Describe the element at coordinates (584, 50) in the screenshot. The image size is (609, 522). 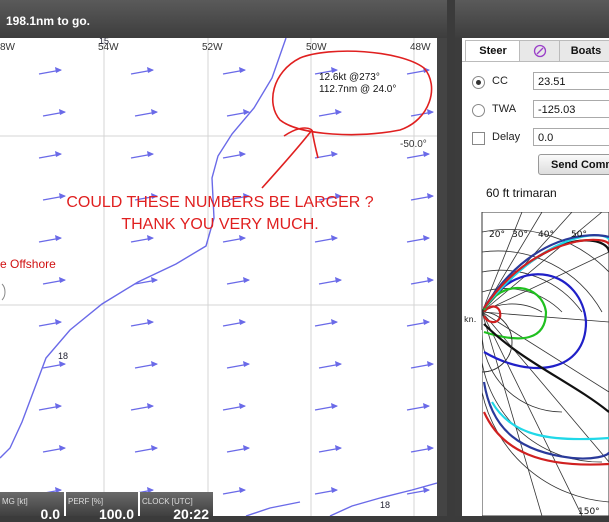
I see `tab-boats: Boats` at that location.